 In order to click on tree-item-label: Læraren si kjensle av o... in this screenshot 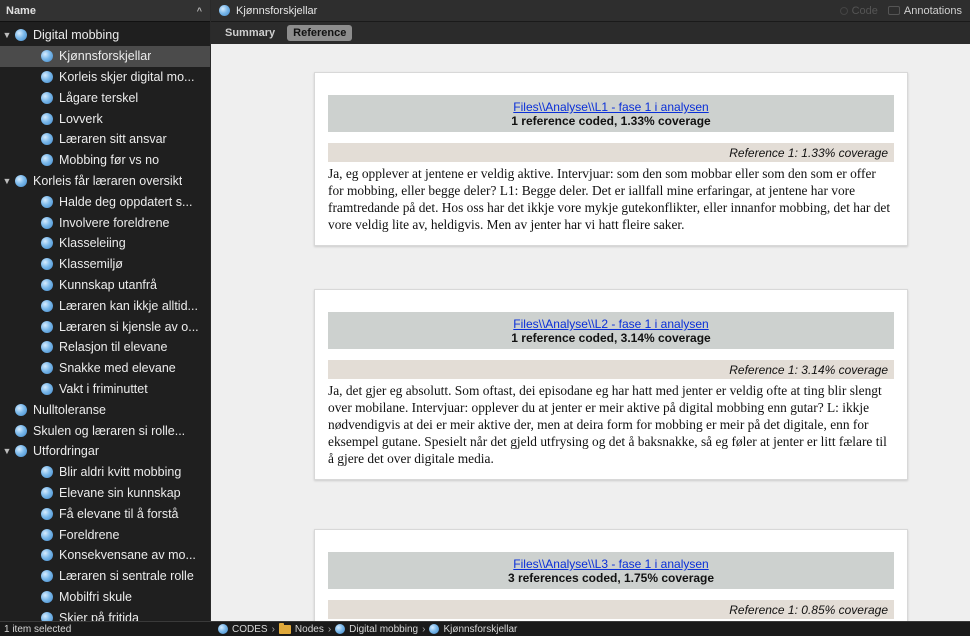, I will do `click(129, 326)`.